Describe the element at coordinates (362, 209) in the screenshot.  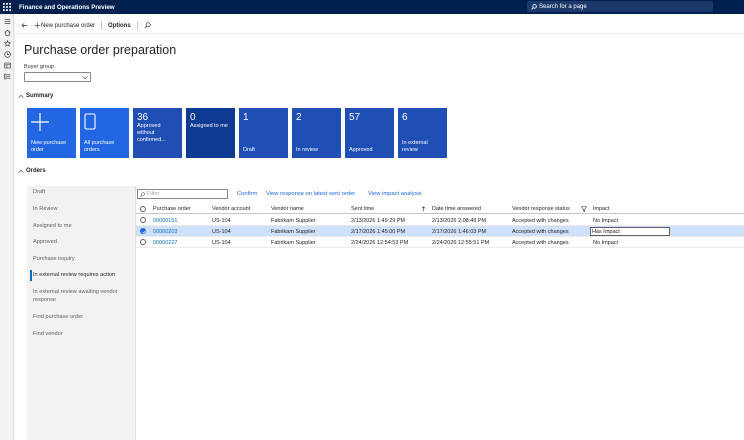
I see `col-sent-time: Sent time` at that location.